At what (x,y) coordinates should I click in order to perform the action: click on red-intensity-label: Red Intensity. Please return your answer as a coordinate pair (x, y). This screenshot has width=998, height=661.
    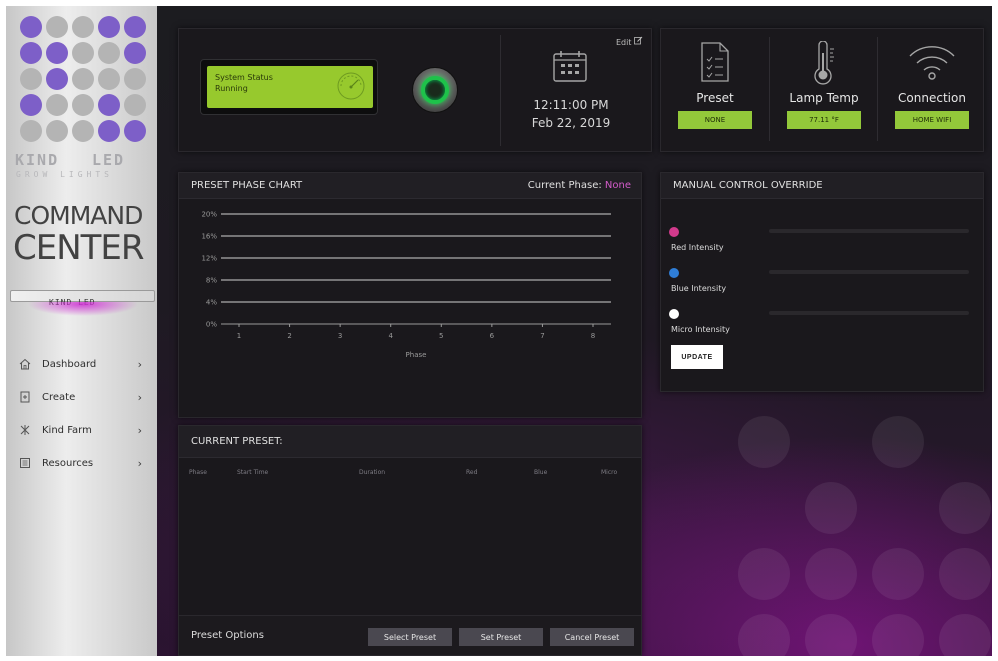
    Looking at the image, I should click on (697, 247).